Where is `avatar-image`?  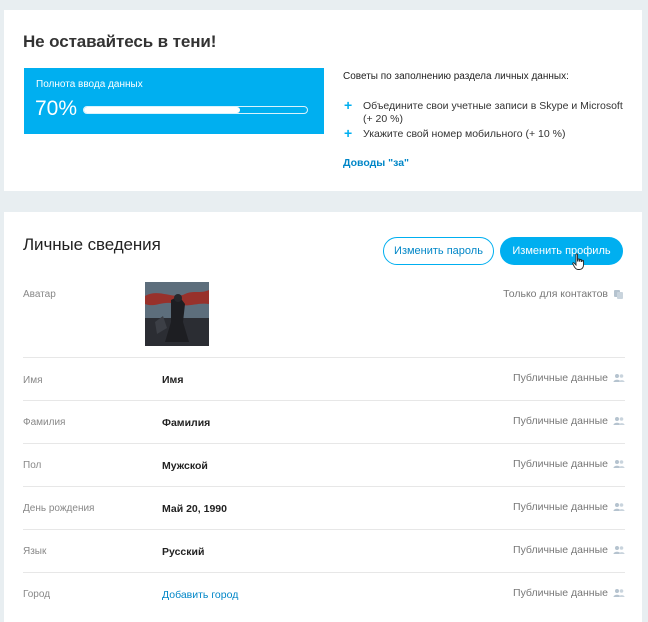 avatar-image is located at coordinates (177, 314).